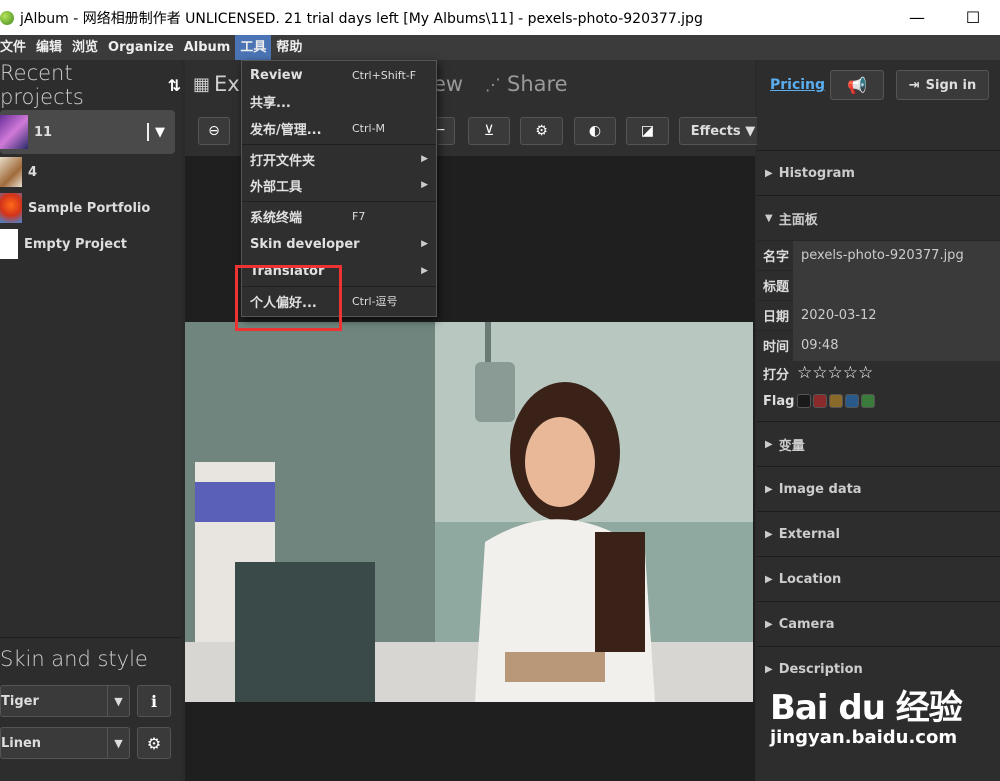 This screenshot has height=781, width=1000. I want to click on gear-icon: ⚙, so click(154, 743).